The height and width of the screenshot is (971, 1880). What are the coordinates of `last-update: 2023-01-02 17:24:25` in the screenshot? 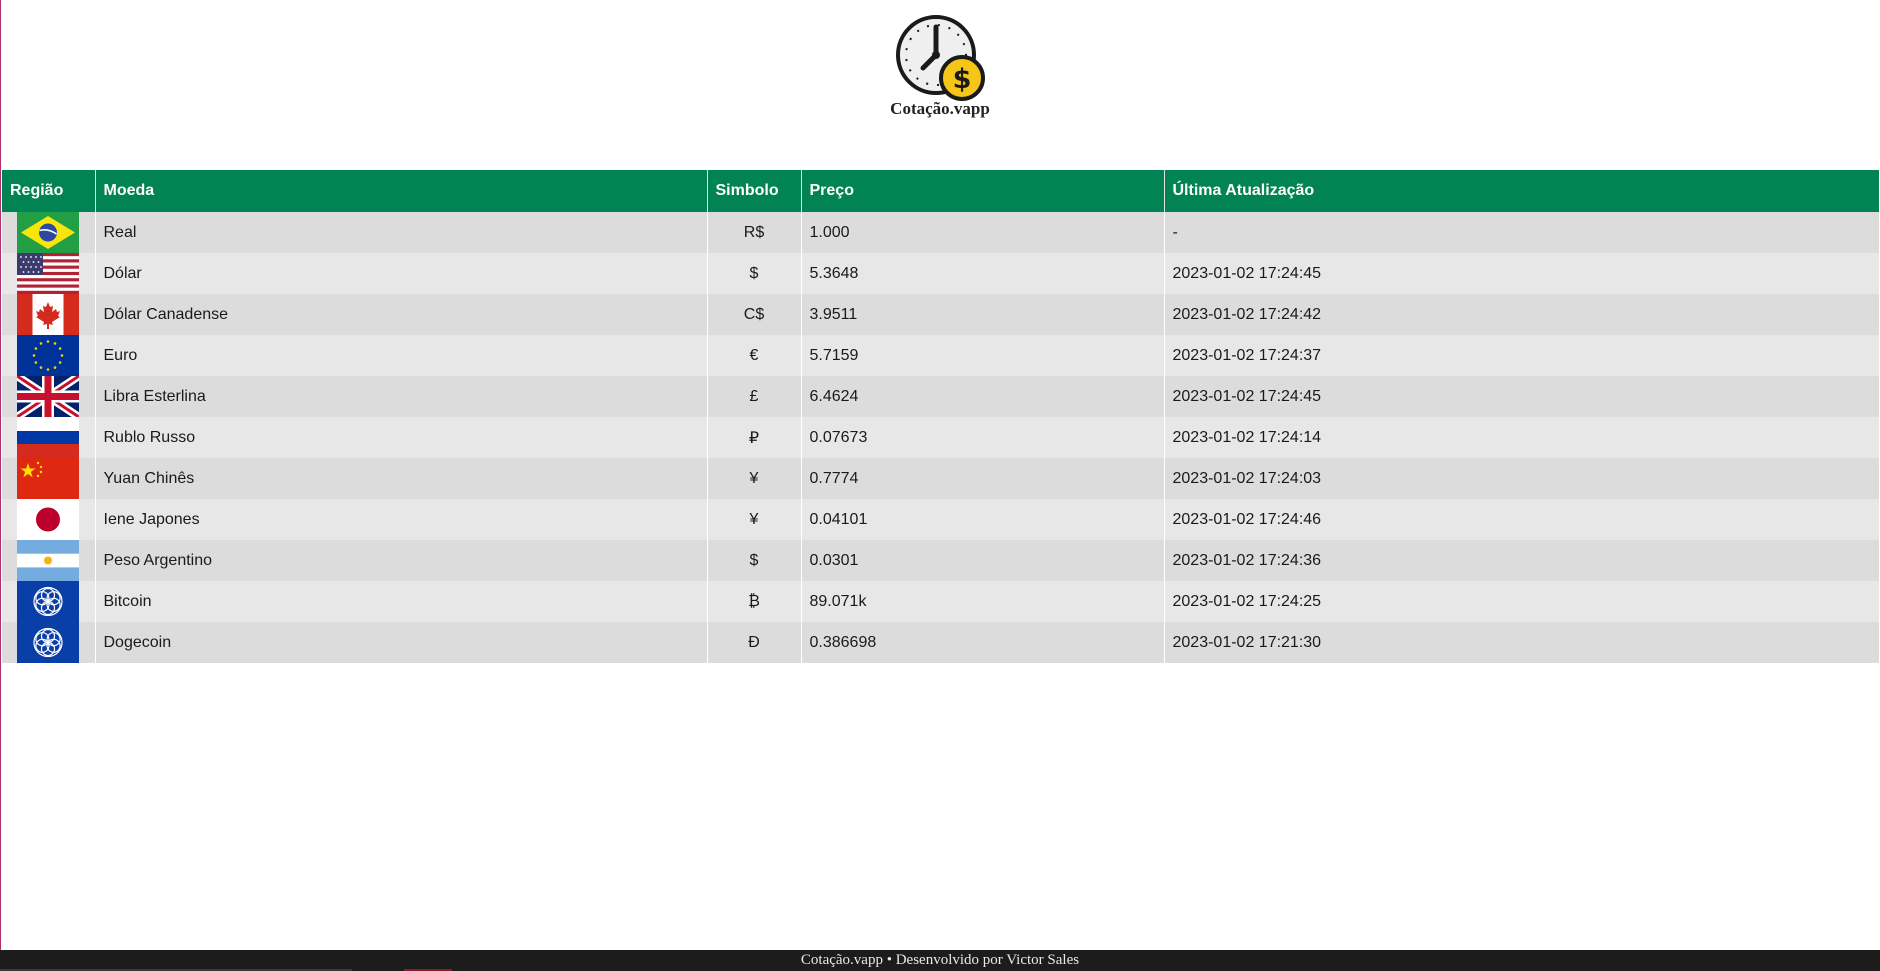 It's located at (1247, 601).